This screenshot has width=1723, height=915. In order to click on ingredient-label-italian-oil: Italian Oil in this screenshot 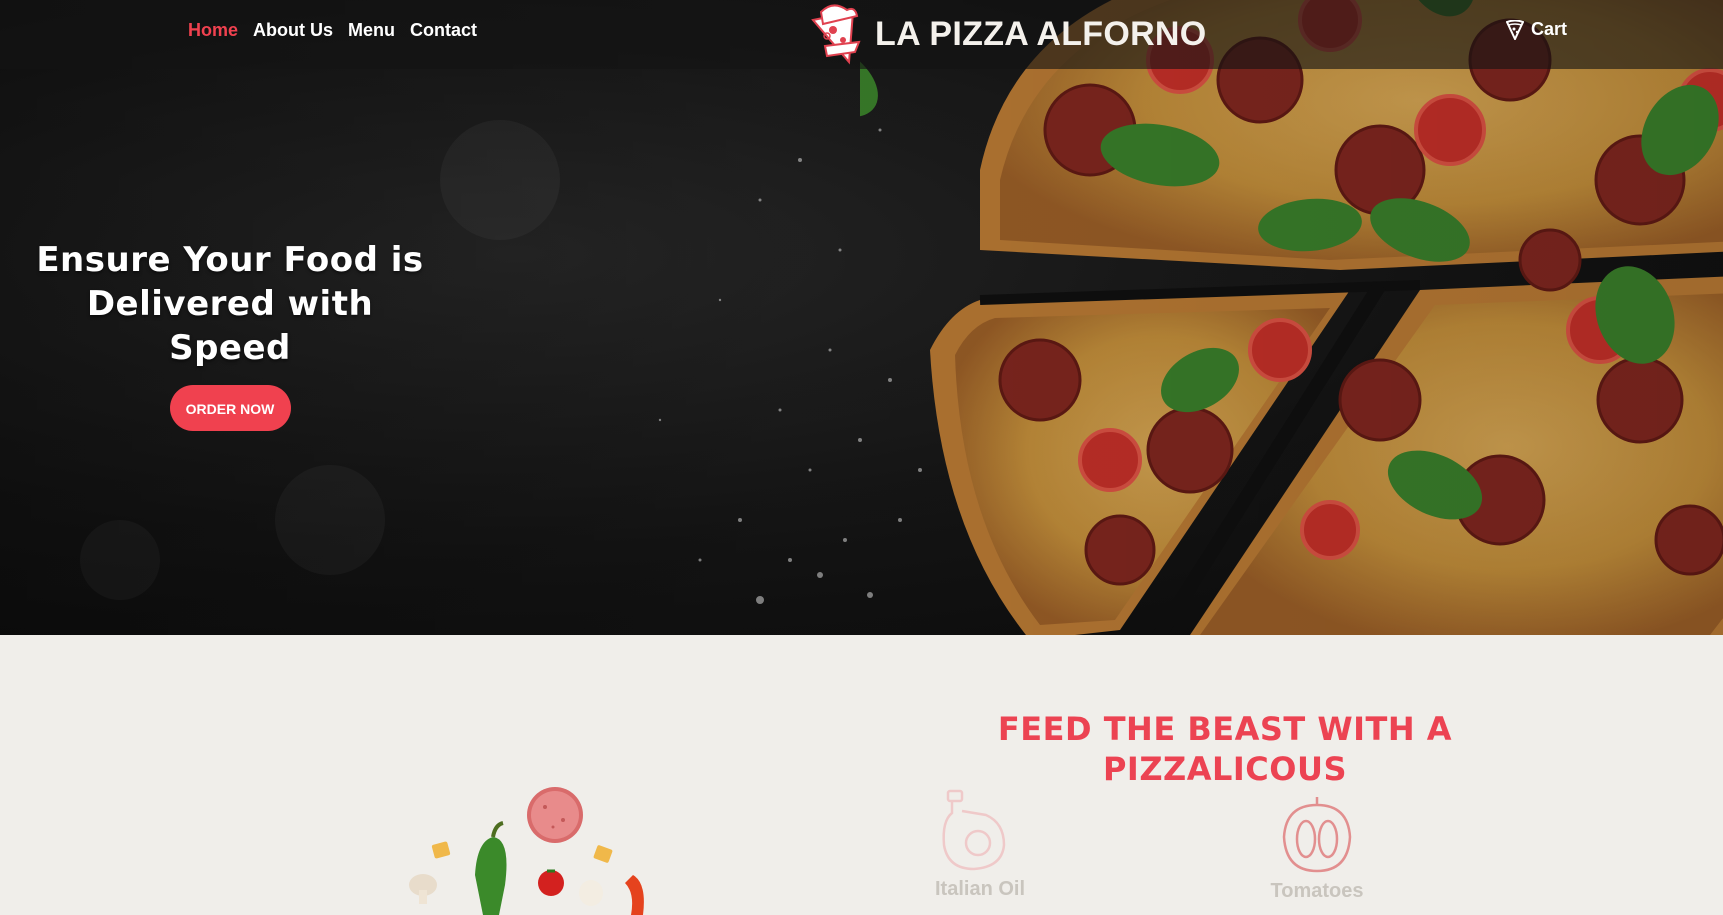, I will do `click(980, 889)`.